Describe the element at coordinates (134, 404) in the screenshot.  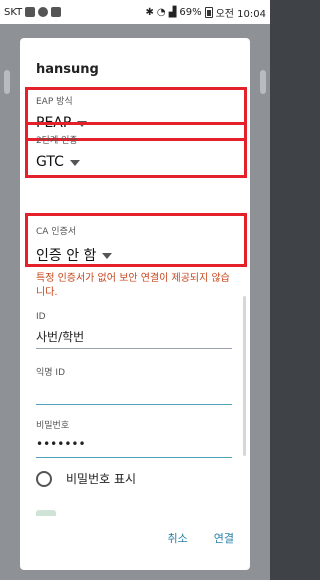
I see `anonymous-identity-underline` at that location.